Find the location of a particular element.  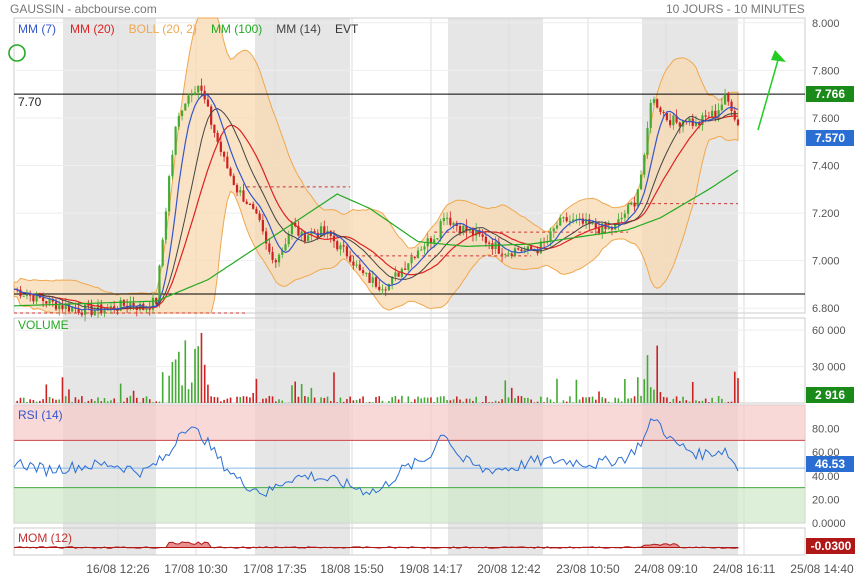

legend-mm20: MM (20) is located at coordinates (92, 29).